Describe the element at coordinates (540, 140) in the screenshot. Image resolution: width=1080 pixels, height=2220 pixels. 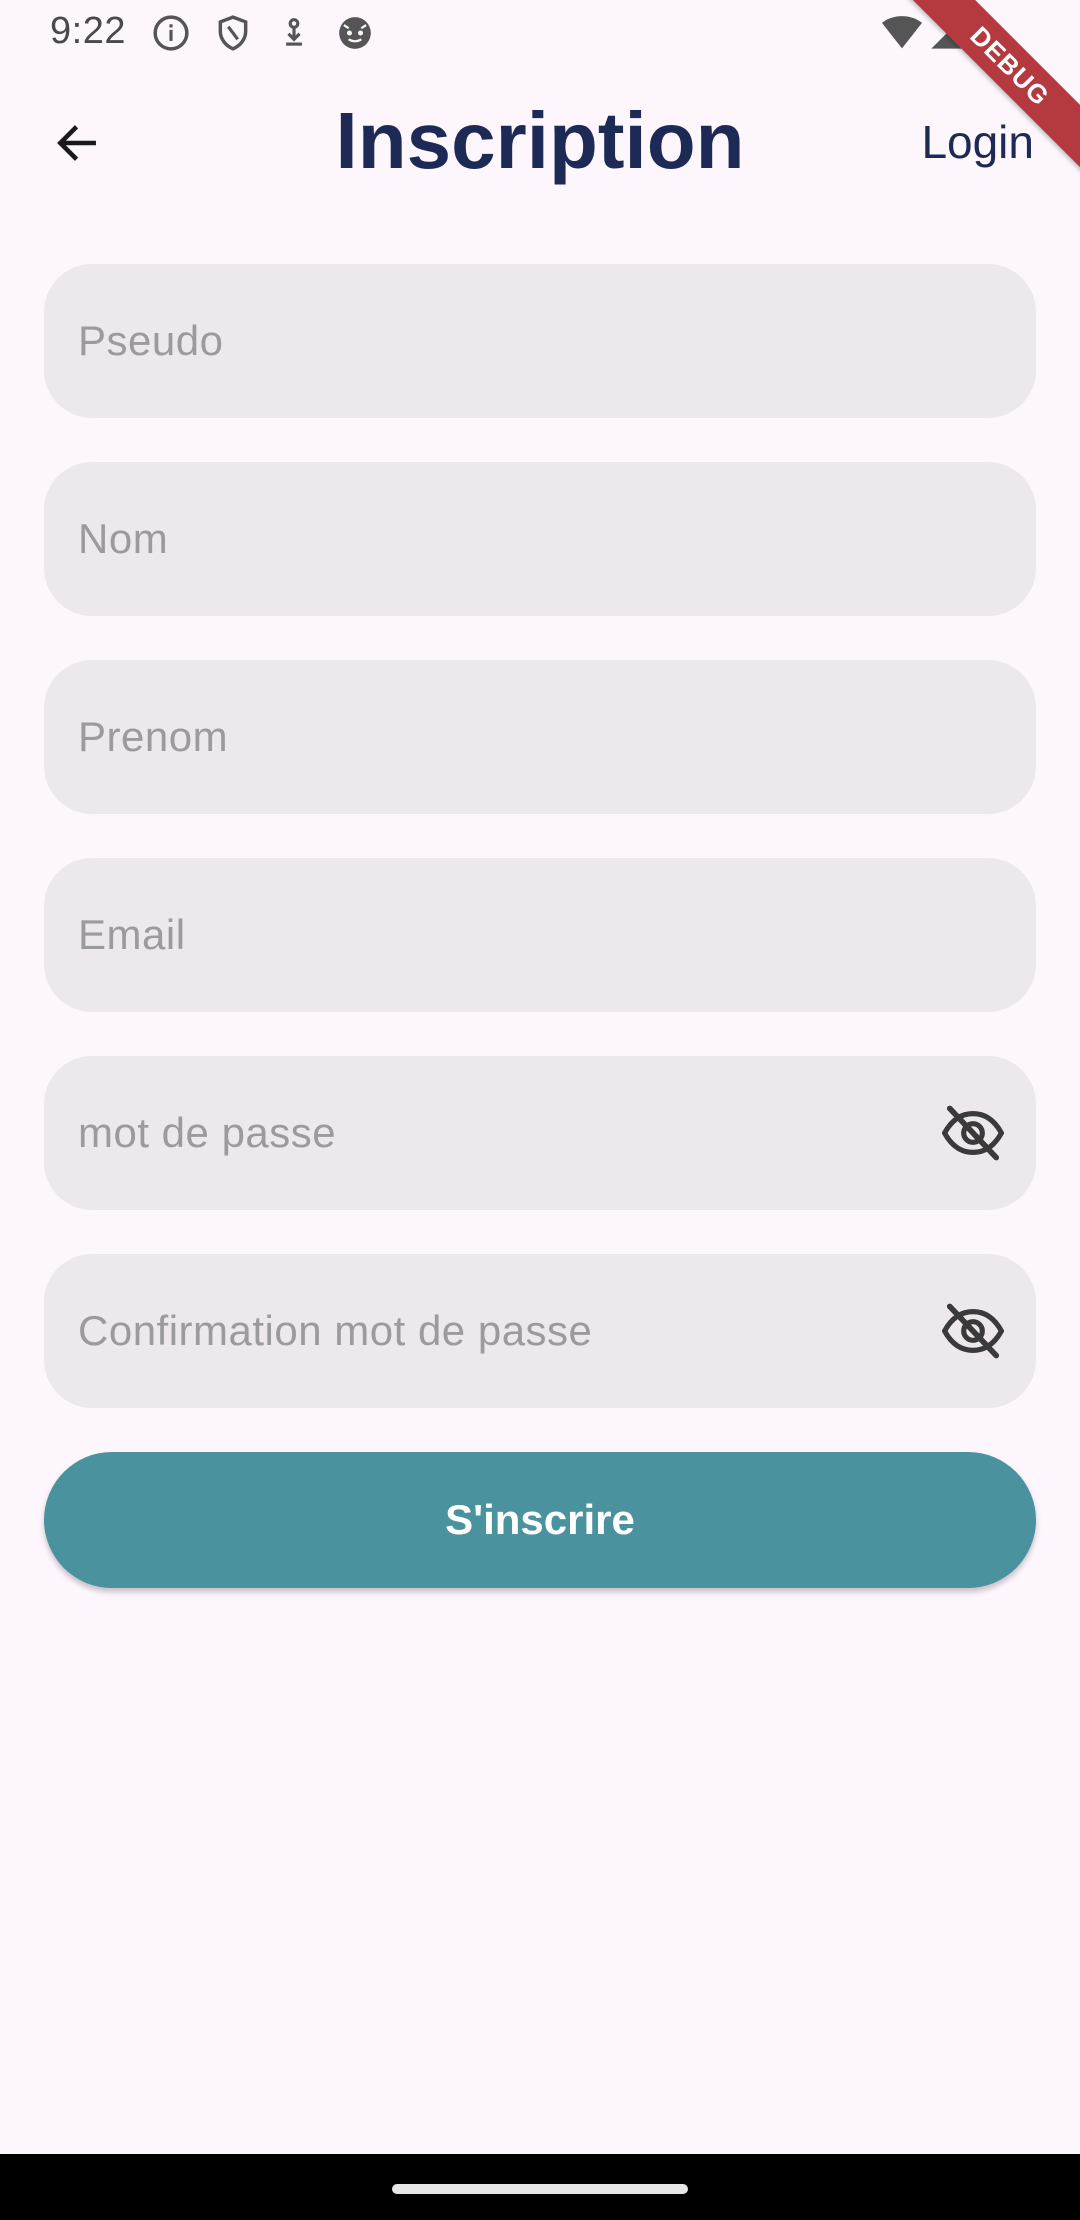
I see `page-title: Inscription` at that location.